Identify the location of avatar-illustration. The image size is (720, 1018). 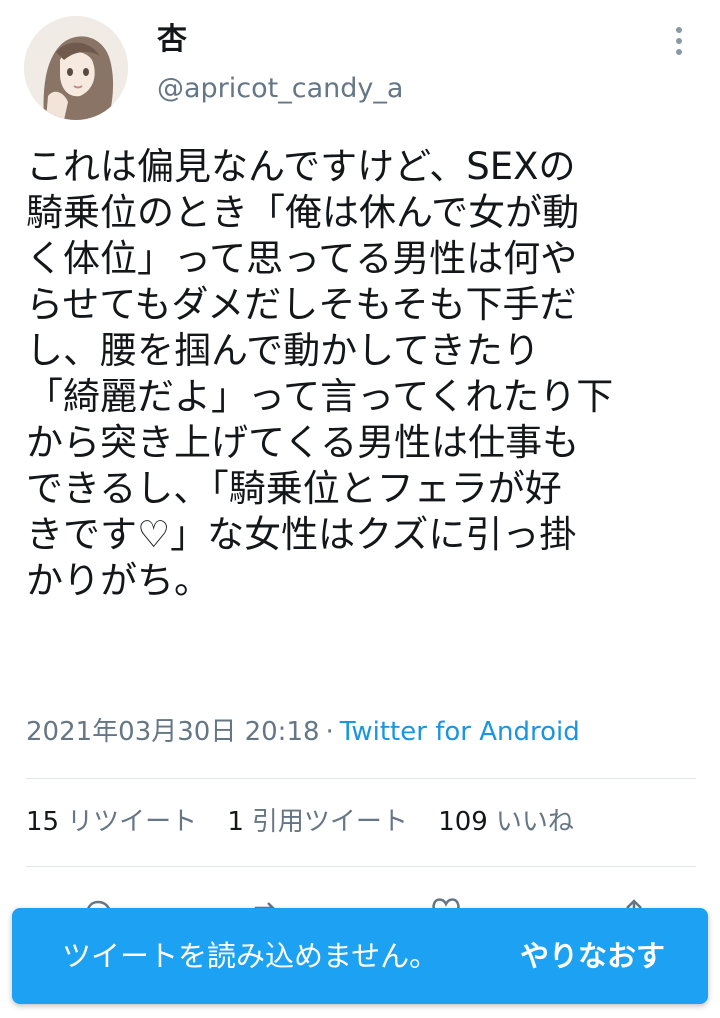
(76, 68).